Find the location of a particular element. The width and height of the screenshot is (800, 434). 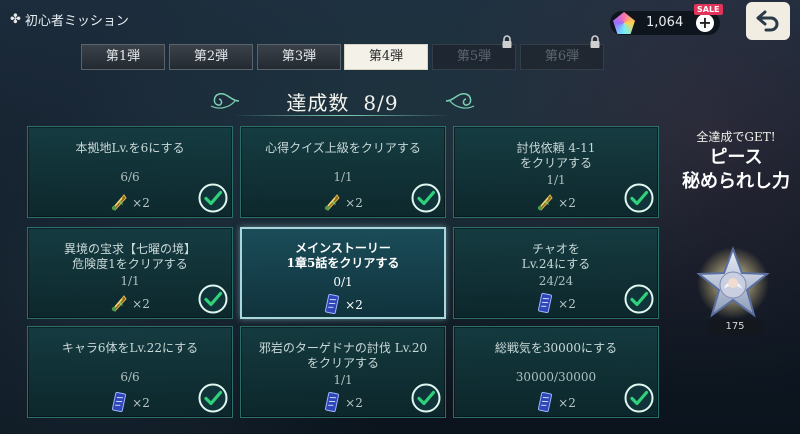

mission-task-line: 心得クイズ上級をクリアする is located at coordinates (343, 148).